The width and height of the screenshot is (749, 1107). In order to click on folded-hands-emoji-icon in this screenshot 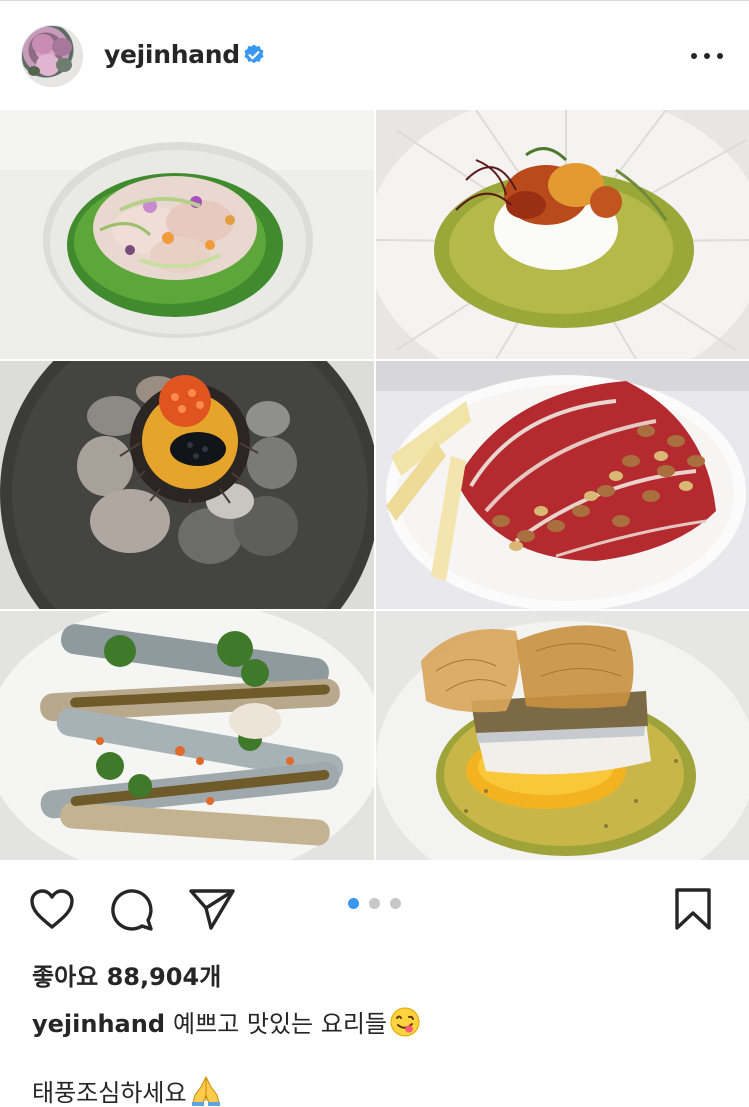, I will do `click(206, 1090)`.